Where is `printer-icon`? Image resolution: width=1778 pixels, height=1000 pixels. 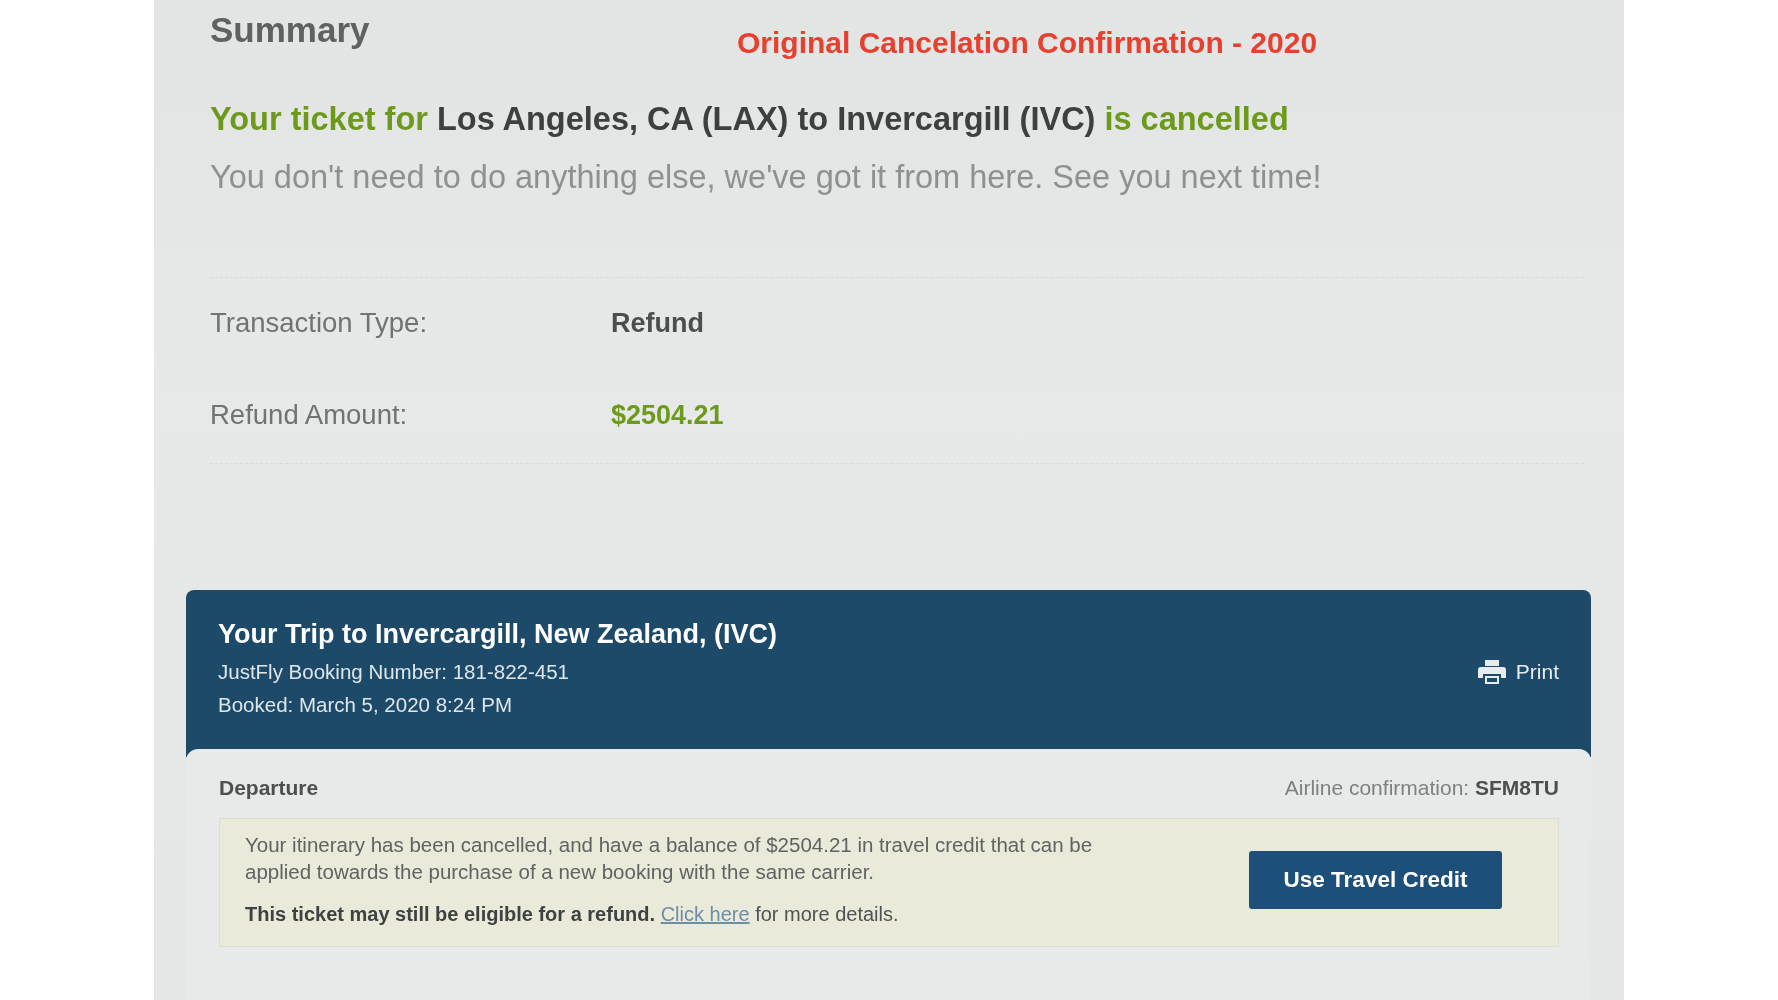 printer-icon is located at coordinates (1491, 672).